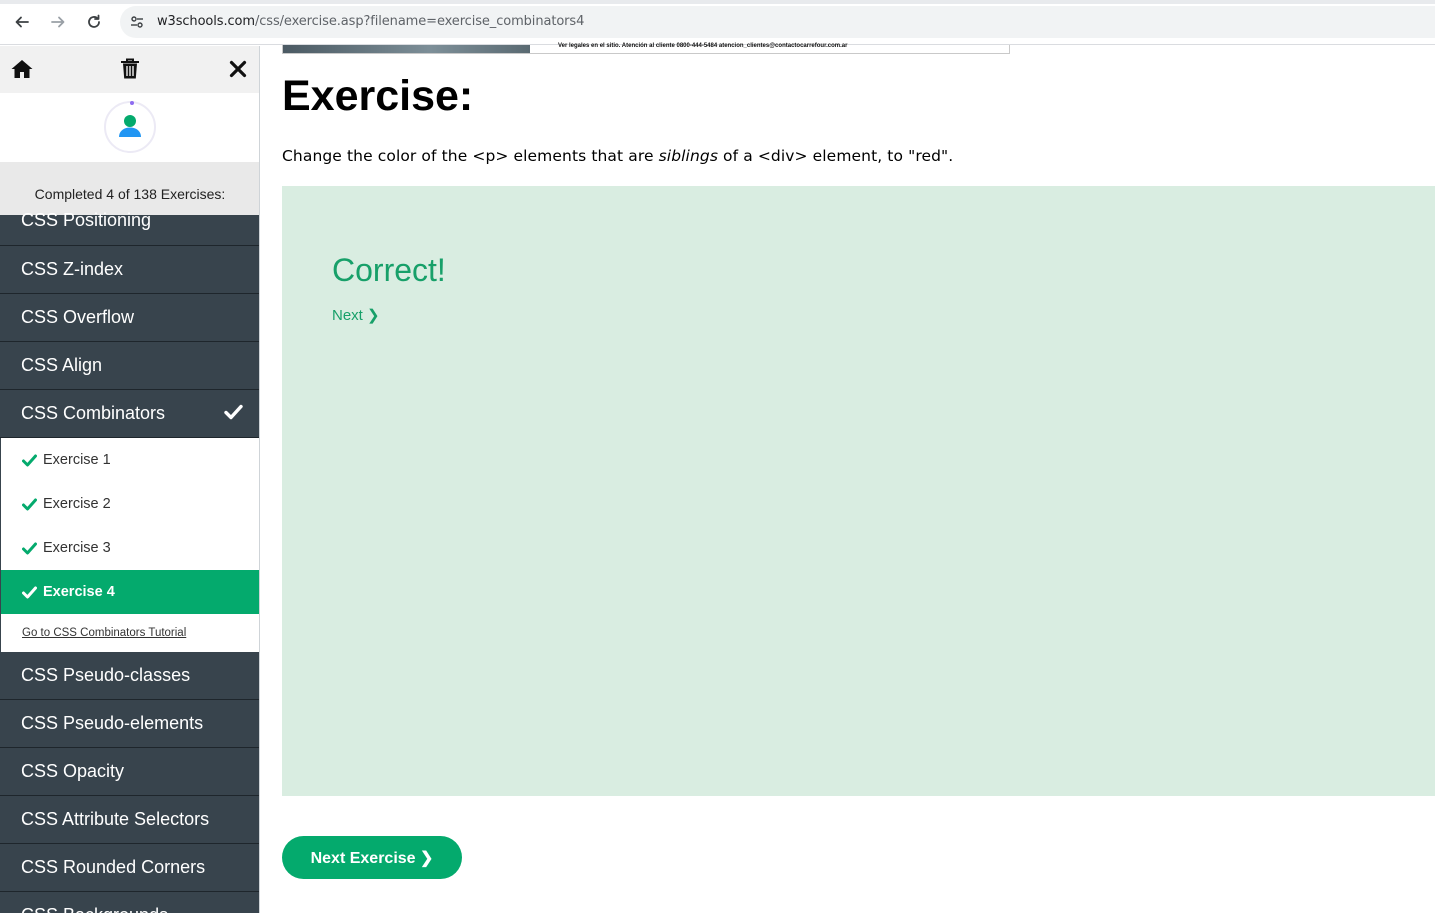  I want to click on exercise-link-label: Exercise 3, so click(77, 548).